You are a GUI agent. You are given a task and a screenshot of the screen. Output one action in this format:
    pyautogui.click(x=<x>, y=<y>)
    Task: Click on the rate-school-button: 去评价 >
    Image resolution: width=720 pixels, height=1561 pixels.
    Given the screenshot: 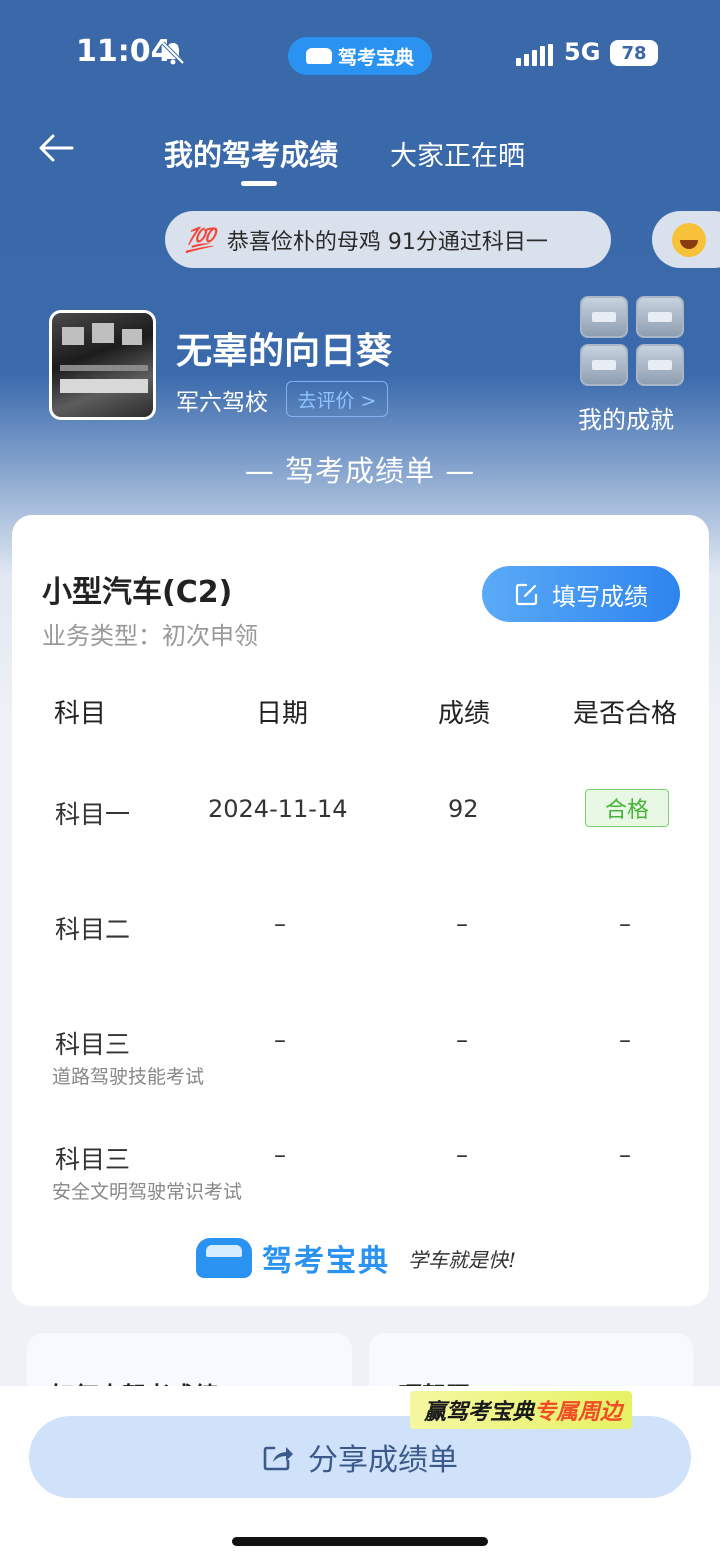 What is the action you would take?
    pyautogui.click(x=337, y=399)
    